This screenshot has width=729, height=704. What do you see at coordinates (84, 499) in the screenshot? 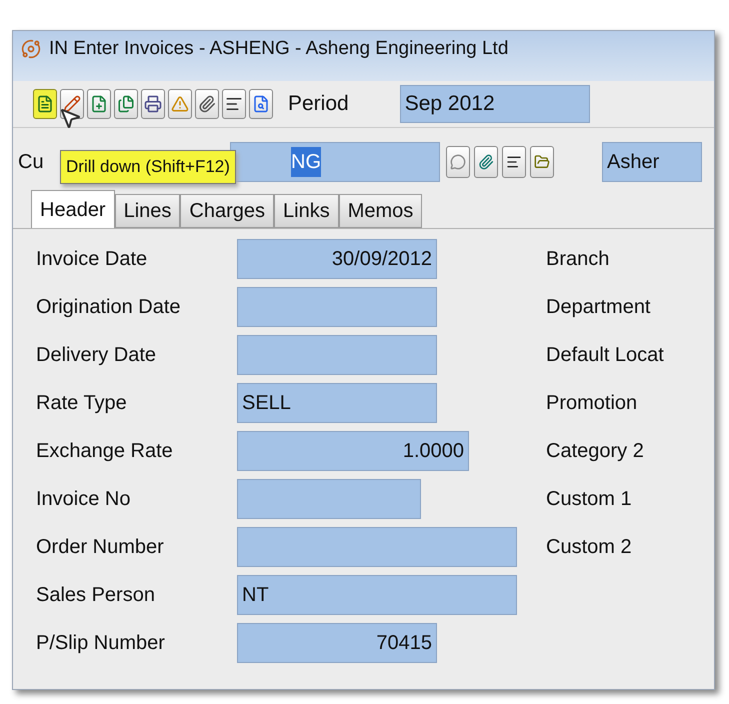
I see `field-label: Invoice No` at bounding box center [84, 499].